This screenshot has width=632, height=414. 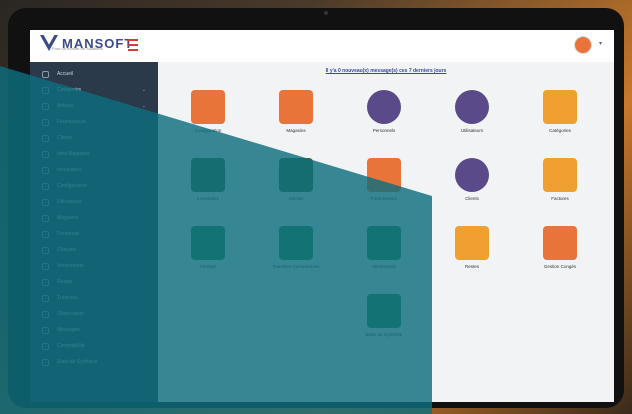 I want to click on id-icon, so click(x=45, y=234).